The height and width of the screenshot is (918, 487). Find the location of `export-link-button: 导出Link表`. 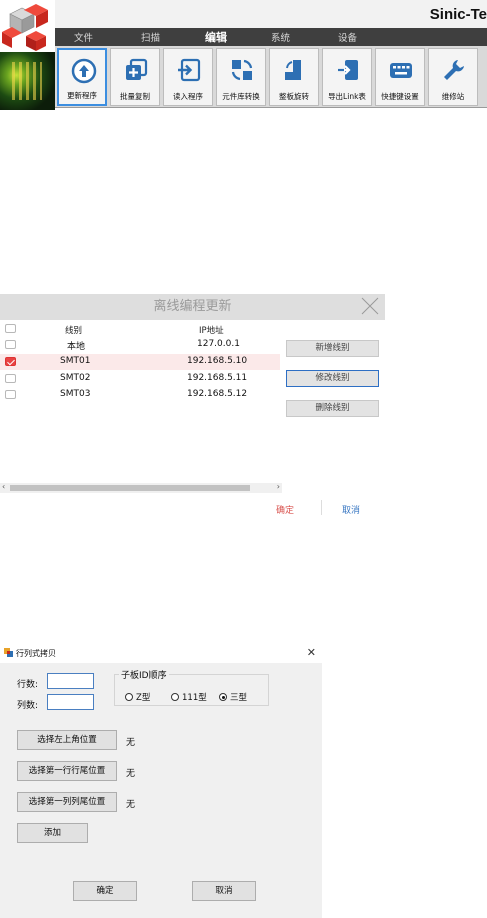

export-link-button: 导出Link表 is located at coordinates (347, 77).